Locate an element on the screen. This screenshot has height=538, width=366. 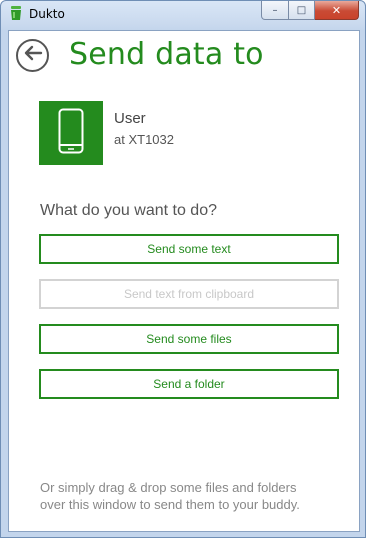
buddy-host: at XT1032 is located at coordinates (144, 139).